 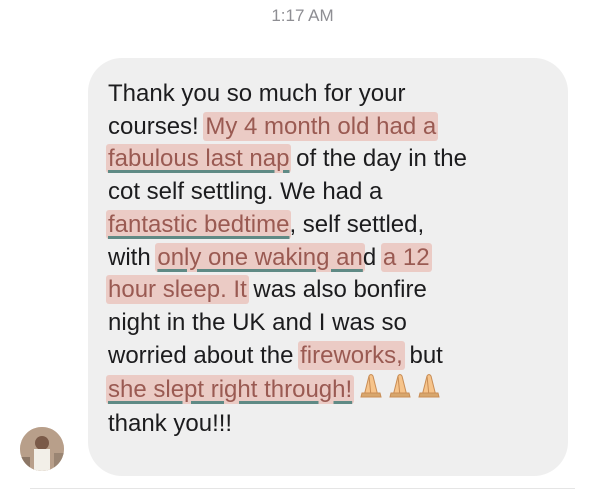 What do you see at coordinates (204, 355) in the screenshot?
I see `text-segment: worried about the` at bounding box center [204, 355].